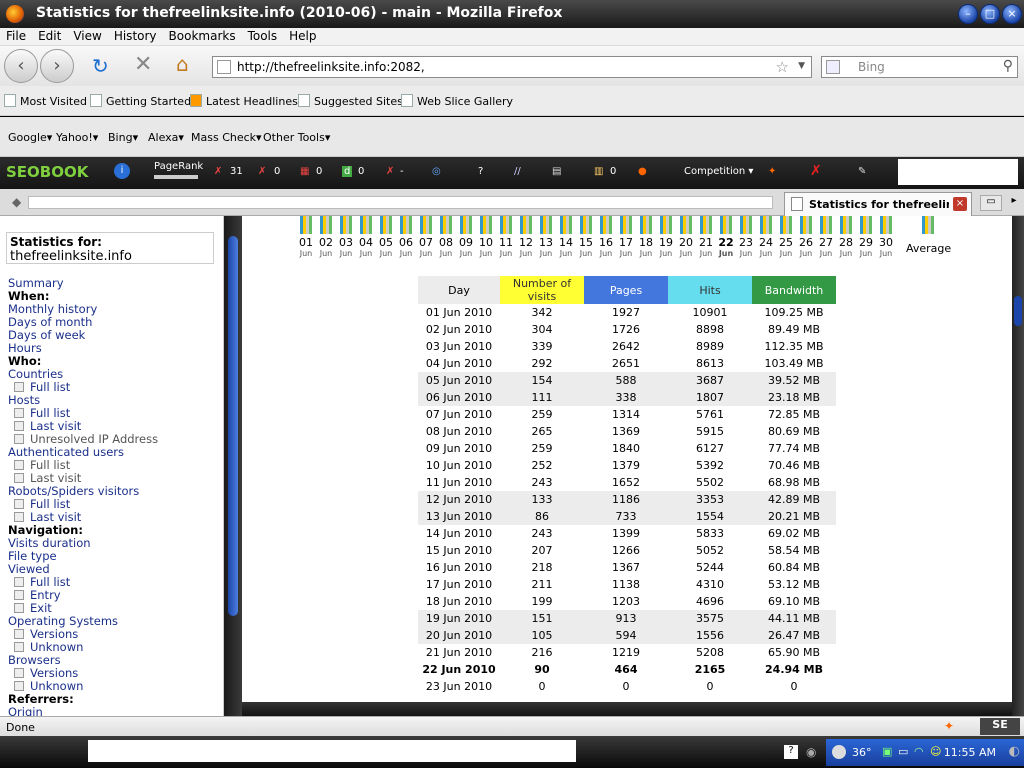  Describe the element at coordinates (87, 35) in the screenshot. I see `menu-view: View` at that location.